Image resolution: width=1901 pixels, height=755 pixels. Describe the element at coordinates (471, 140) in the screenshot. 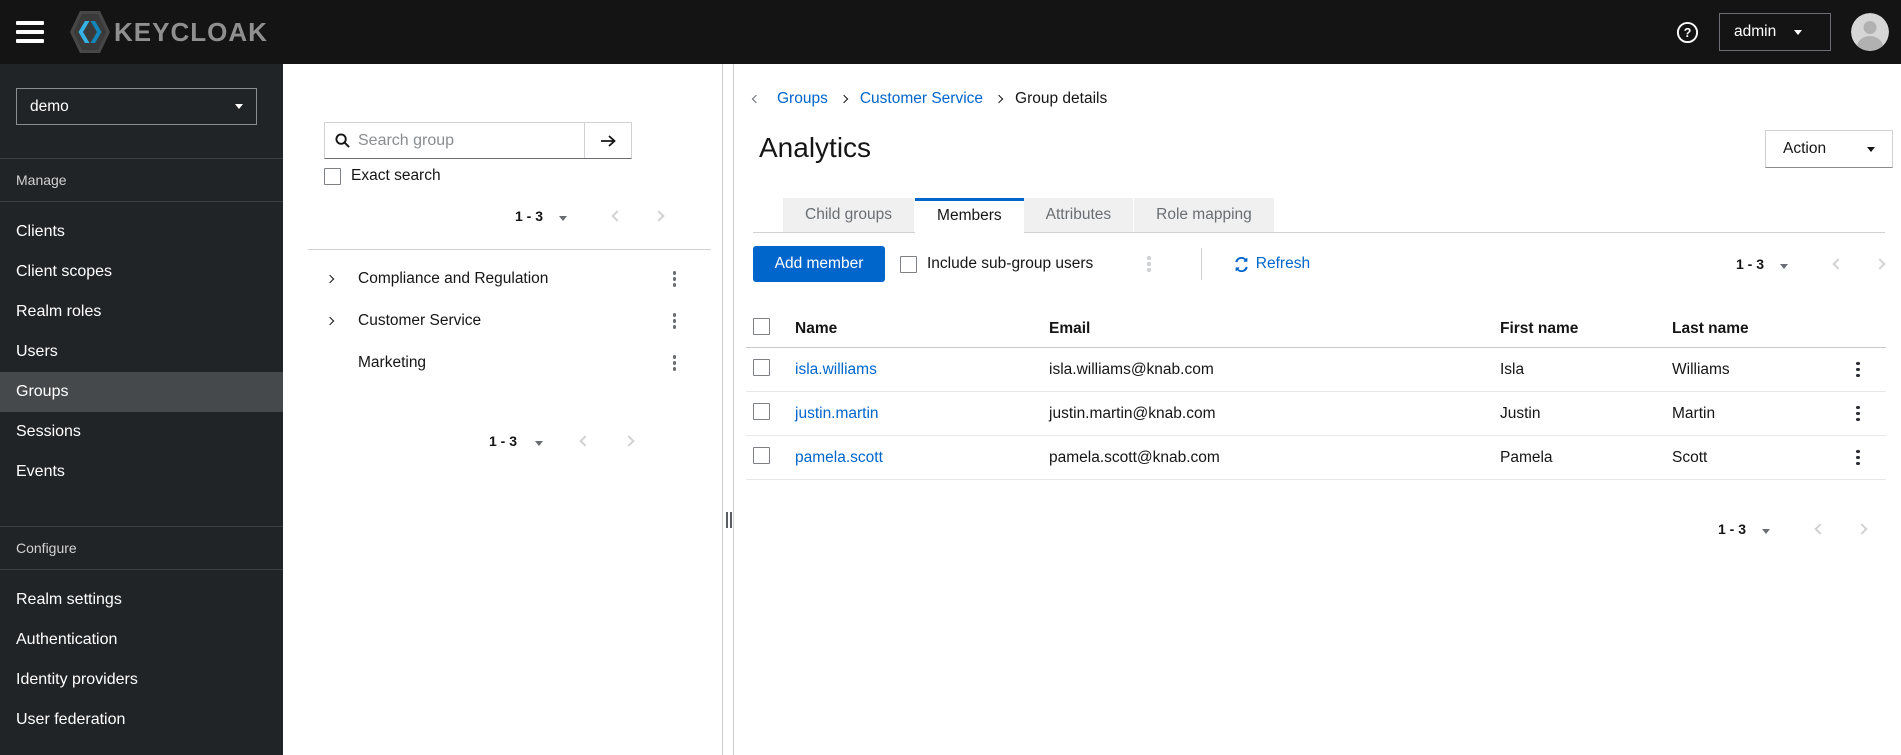

I see `search-group-input` at that location.